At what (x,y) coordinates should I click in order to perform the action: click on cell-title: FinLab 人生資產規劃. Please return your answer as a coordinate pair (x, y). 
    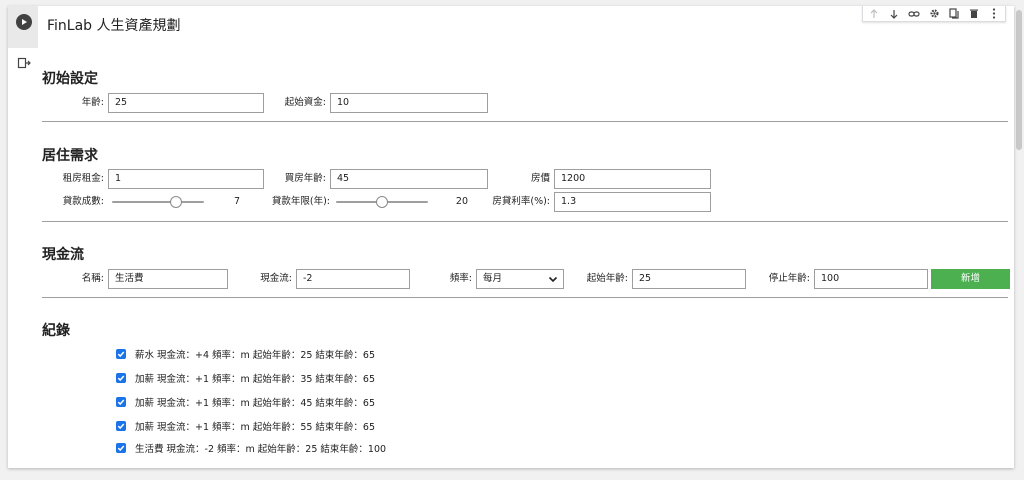
    Looking at the image, I should click on (114, 26).